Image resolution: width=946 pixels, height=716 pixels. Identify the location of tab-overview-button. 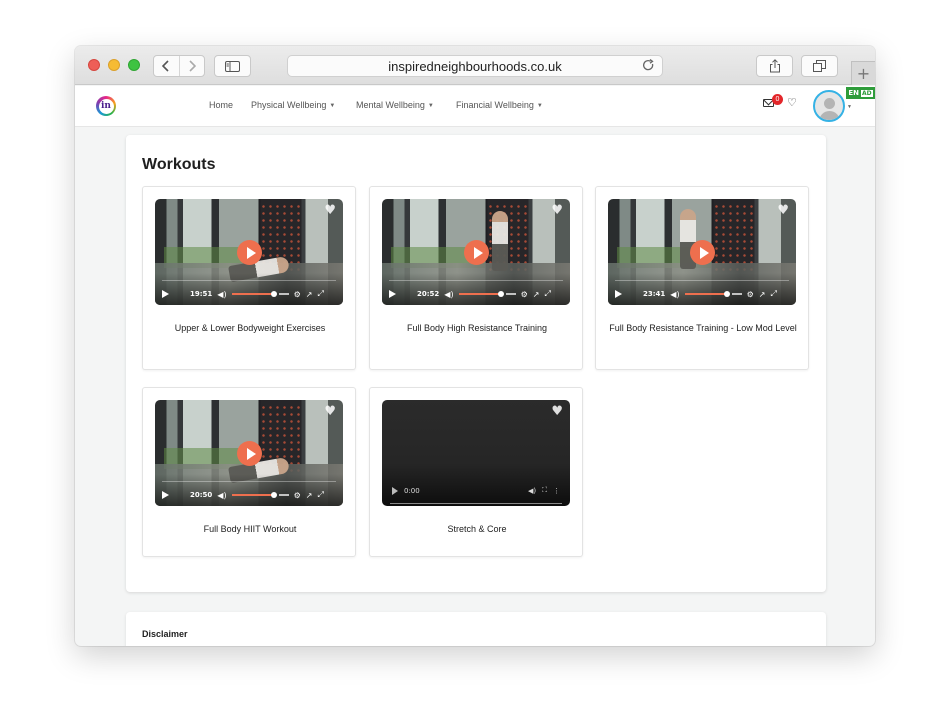
(819, 66).